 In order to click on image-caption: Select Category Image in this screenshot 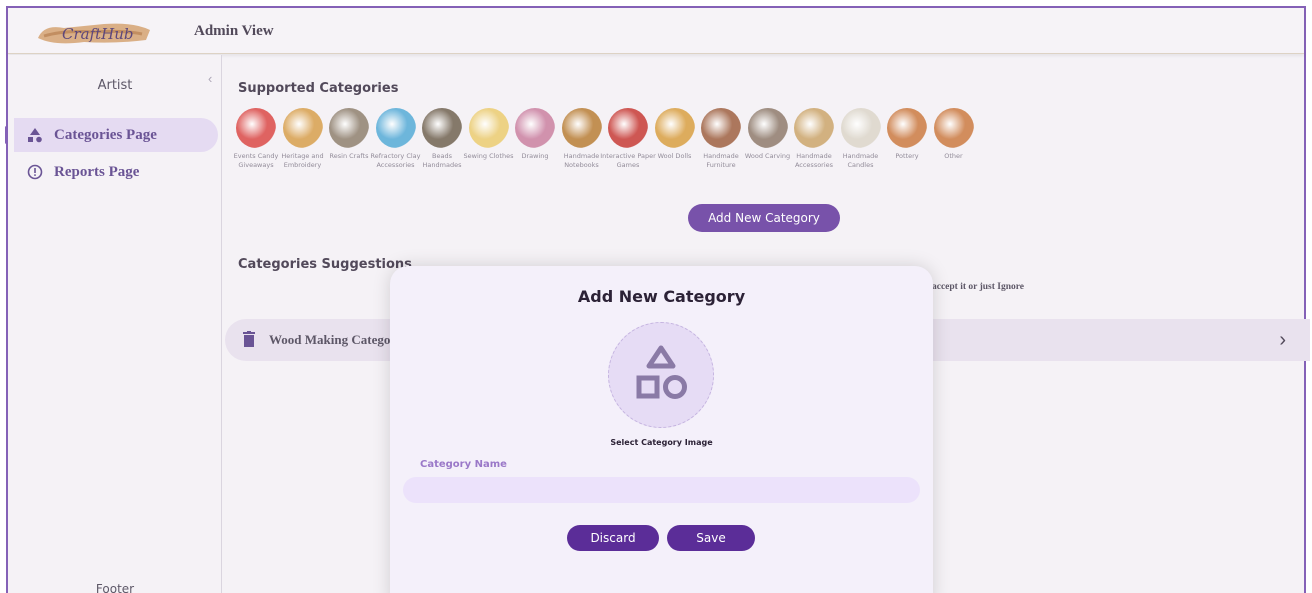, I will do `click(661, 442)`.